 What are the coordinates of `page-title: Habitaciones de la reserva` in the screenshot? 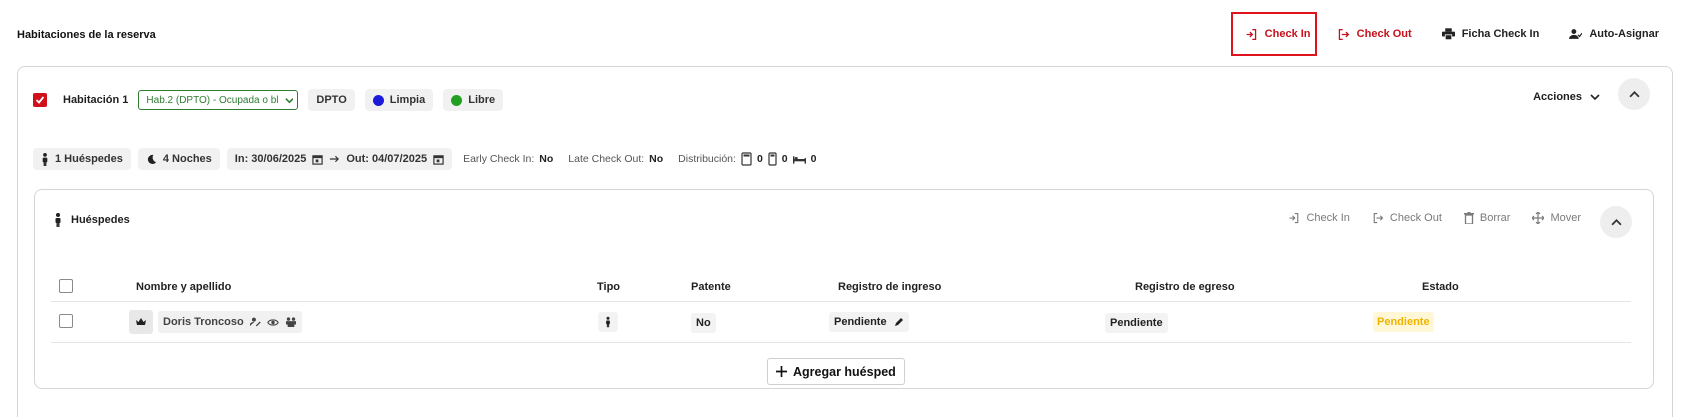 It's located at (86, 35).